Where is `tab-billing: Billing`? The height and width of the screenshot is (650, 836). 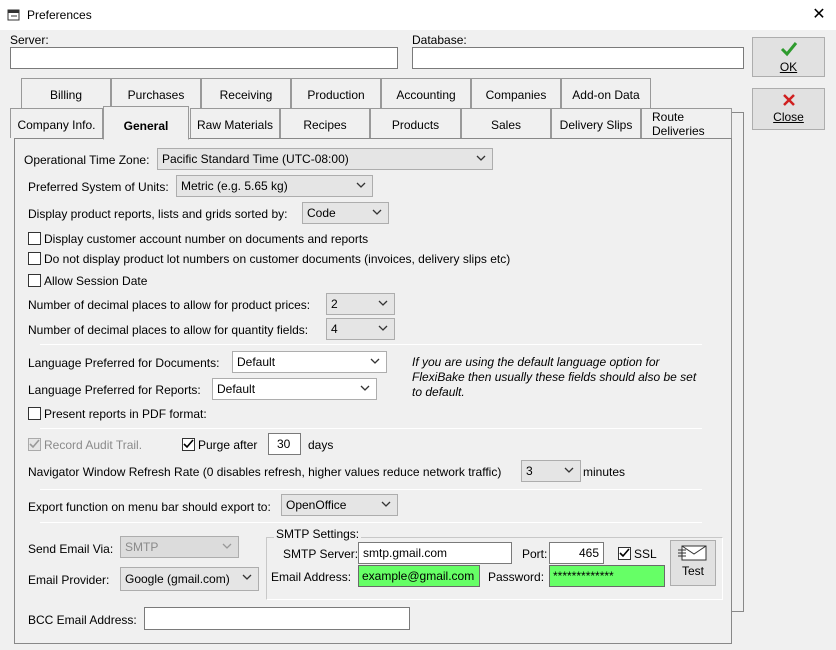
tab-billing: Billing is located at coordinates (66, 93).